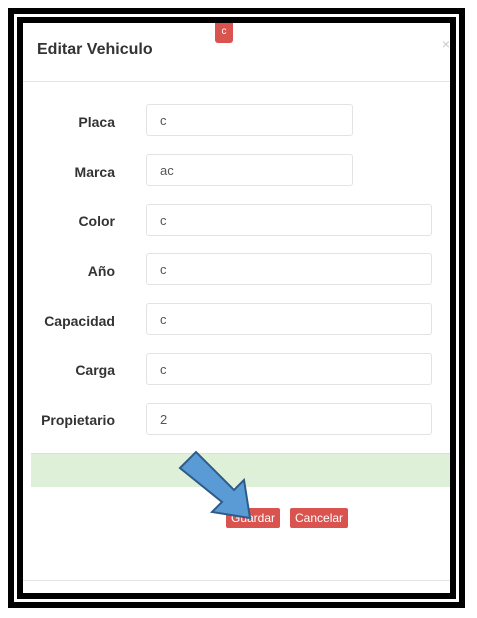 The width and height of the screenshot is (477, 618). Describe the element at coordinates (289, 369) in the screenshot. I see `carga-input: c` at that location.